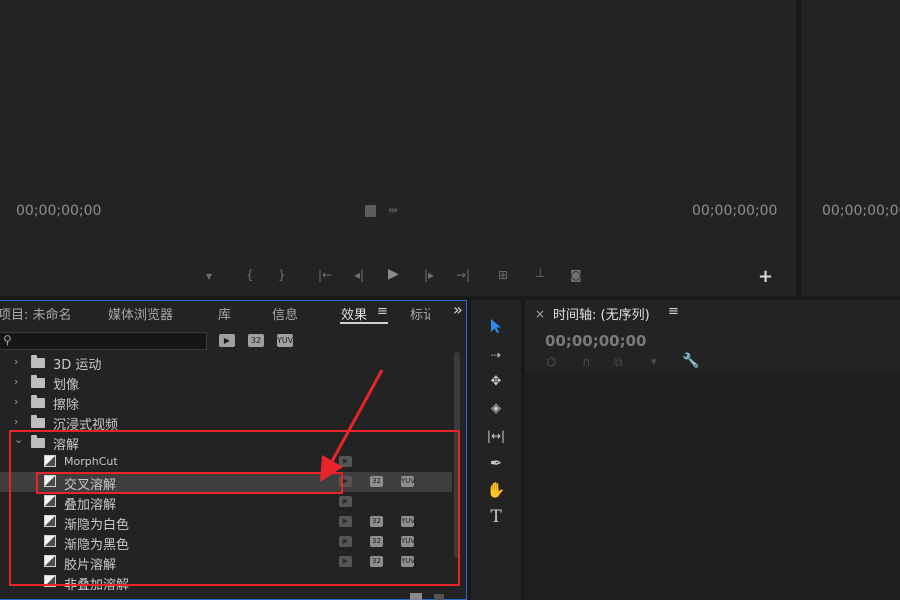 This screenshot has width=900, height=600. I want to click on timeline-menu-icon: ≡, so click(673, 311).